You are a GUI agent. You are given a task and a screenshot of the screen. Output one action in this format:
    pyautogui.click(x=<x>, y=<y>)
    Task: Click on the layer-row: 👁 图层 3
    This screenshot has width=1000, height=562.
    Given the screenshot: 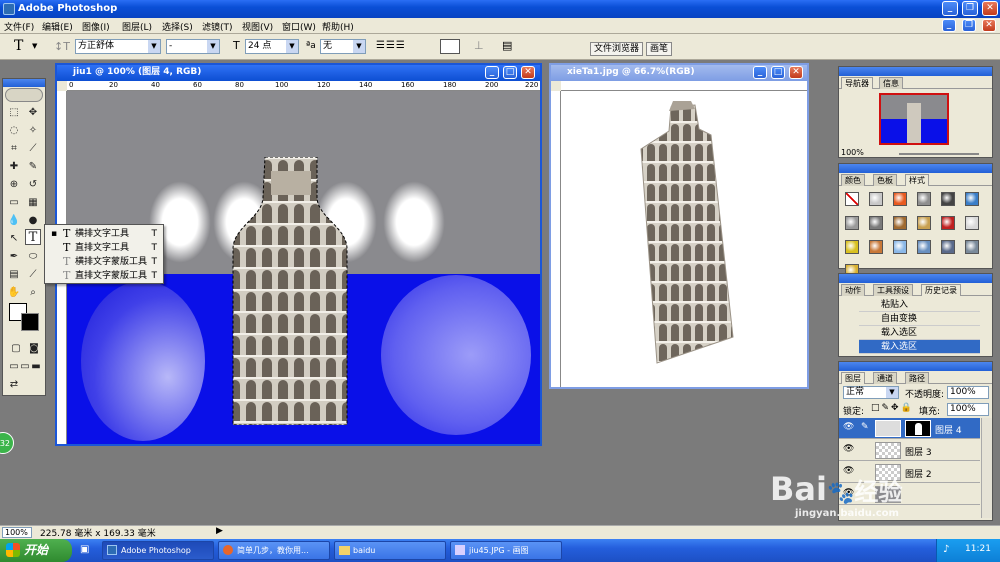 What is the action you would take?
    pyautogui.click(x=909, y=450)
    